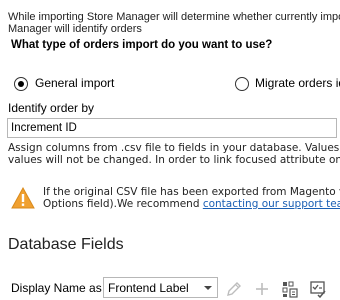 The height and width of the screenshot is (300, 340). Describe the element at coordinates (148, 288) in the screenshot. I see `display-name-value: Frontend Label` at that location.